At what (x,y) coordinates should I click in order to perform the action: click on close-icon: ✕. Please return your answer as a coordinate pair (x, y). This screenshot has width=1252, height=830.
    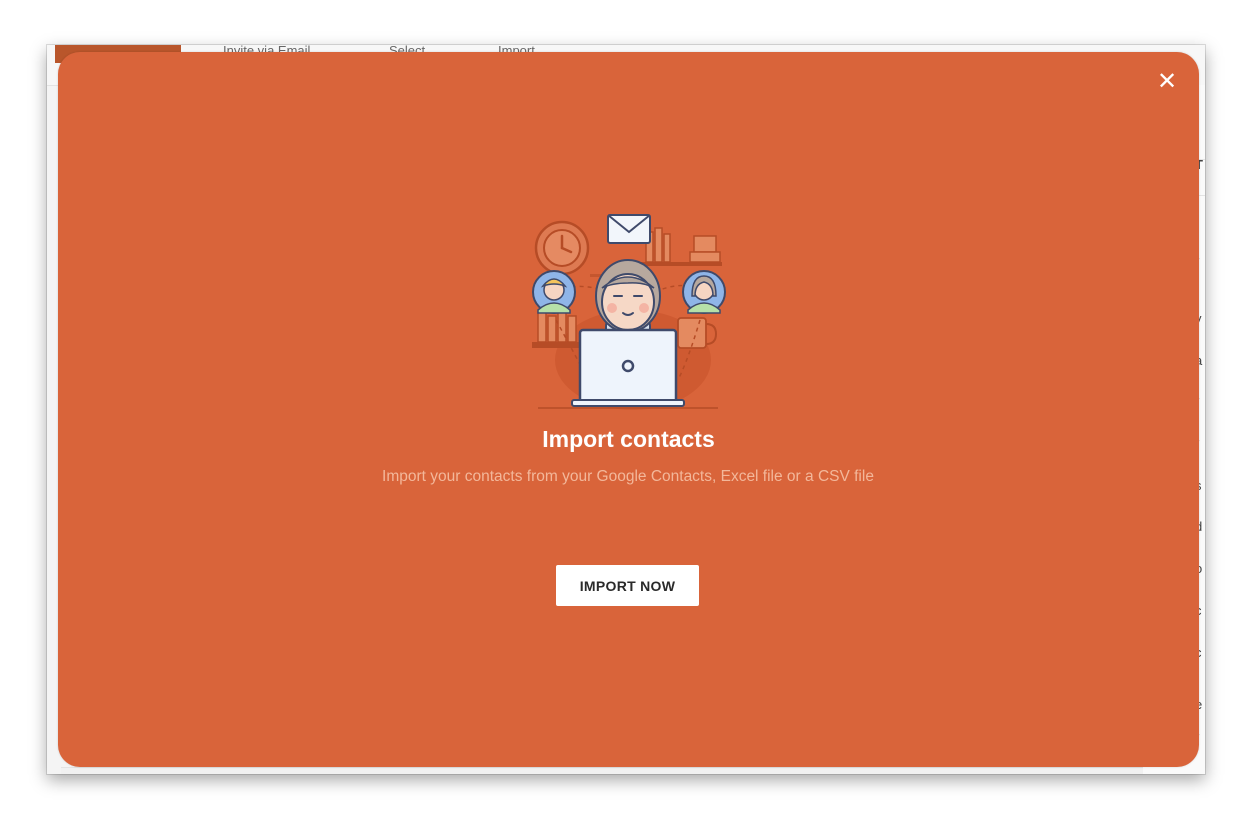
    Looking at the image, I should click on (1167, 81).